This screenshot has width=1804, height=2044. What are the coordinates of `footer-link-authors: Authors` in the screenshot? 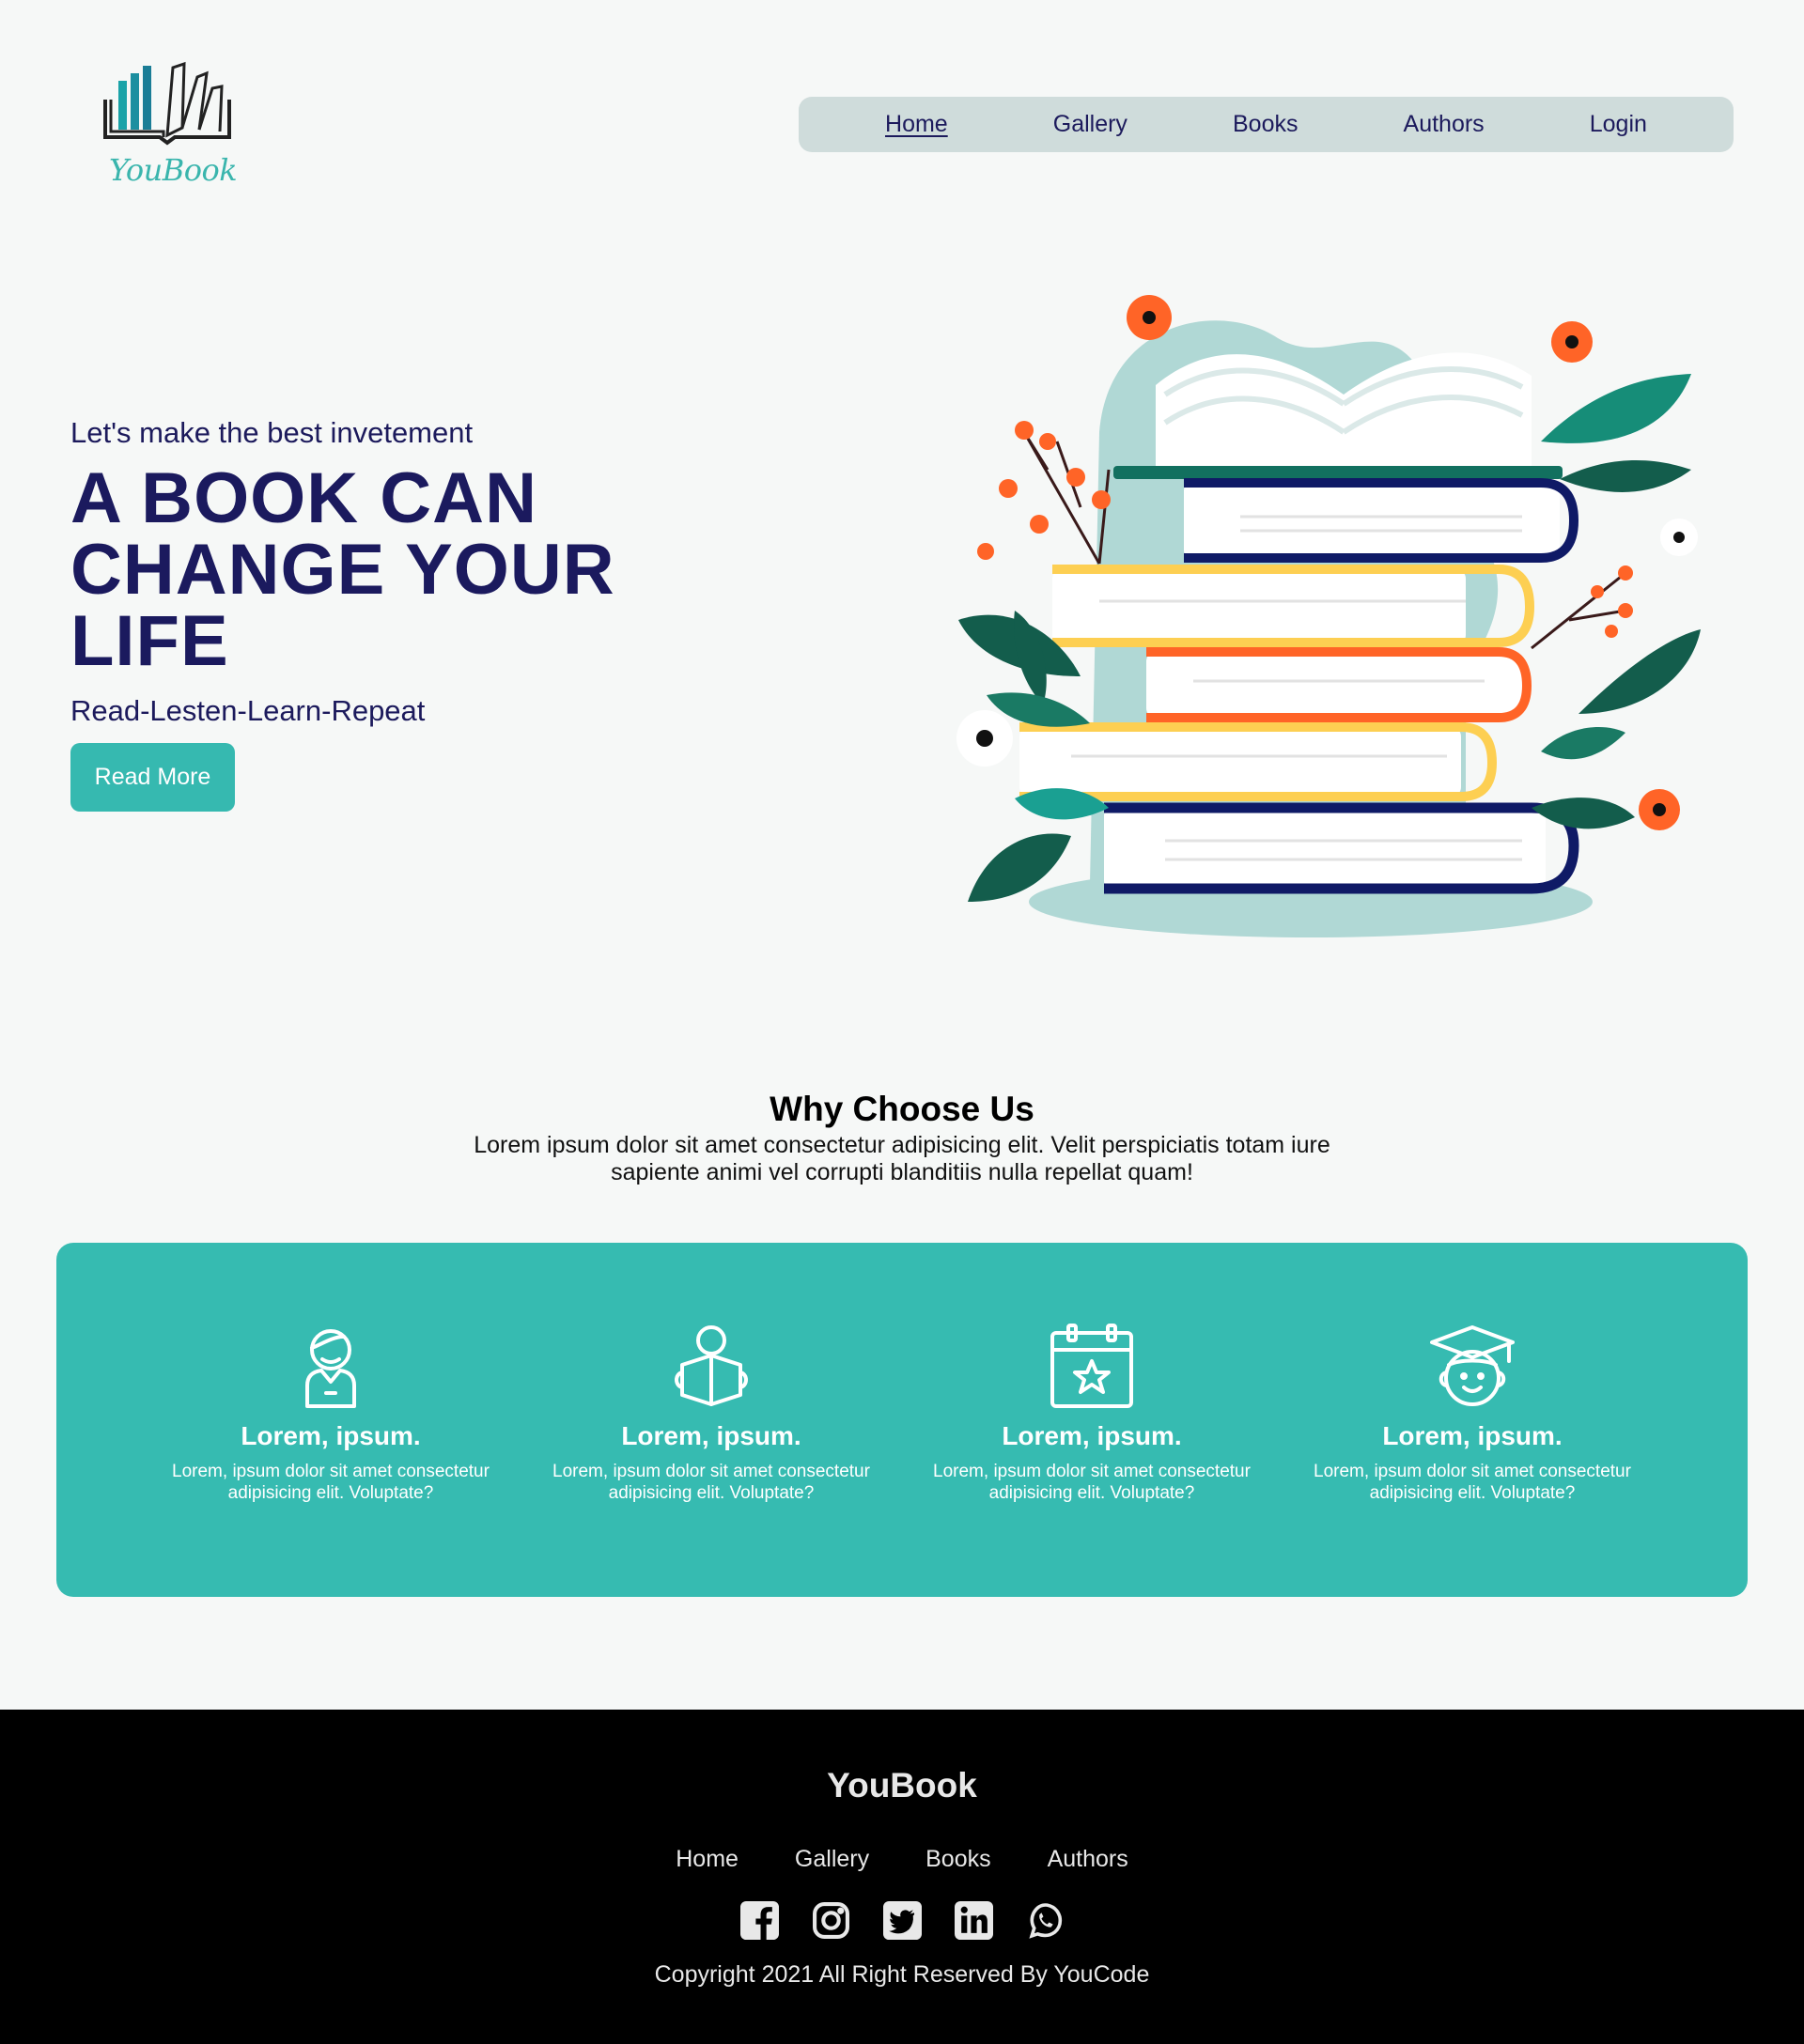 It's located at (1088, 1859).